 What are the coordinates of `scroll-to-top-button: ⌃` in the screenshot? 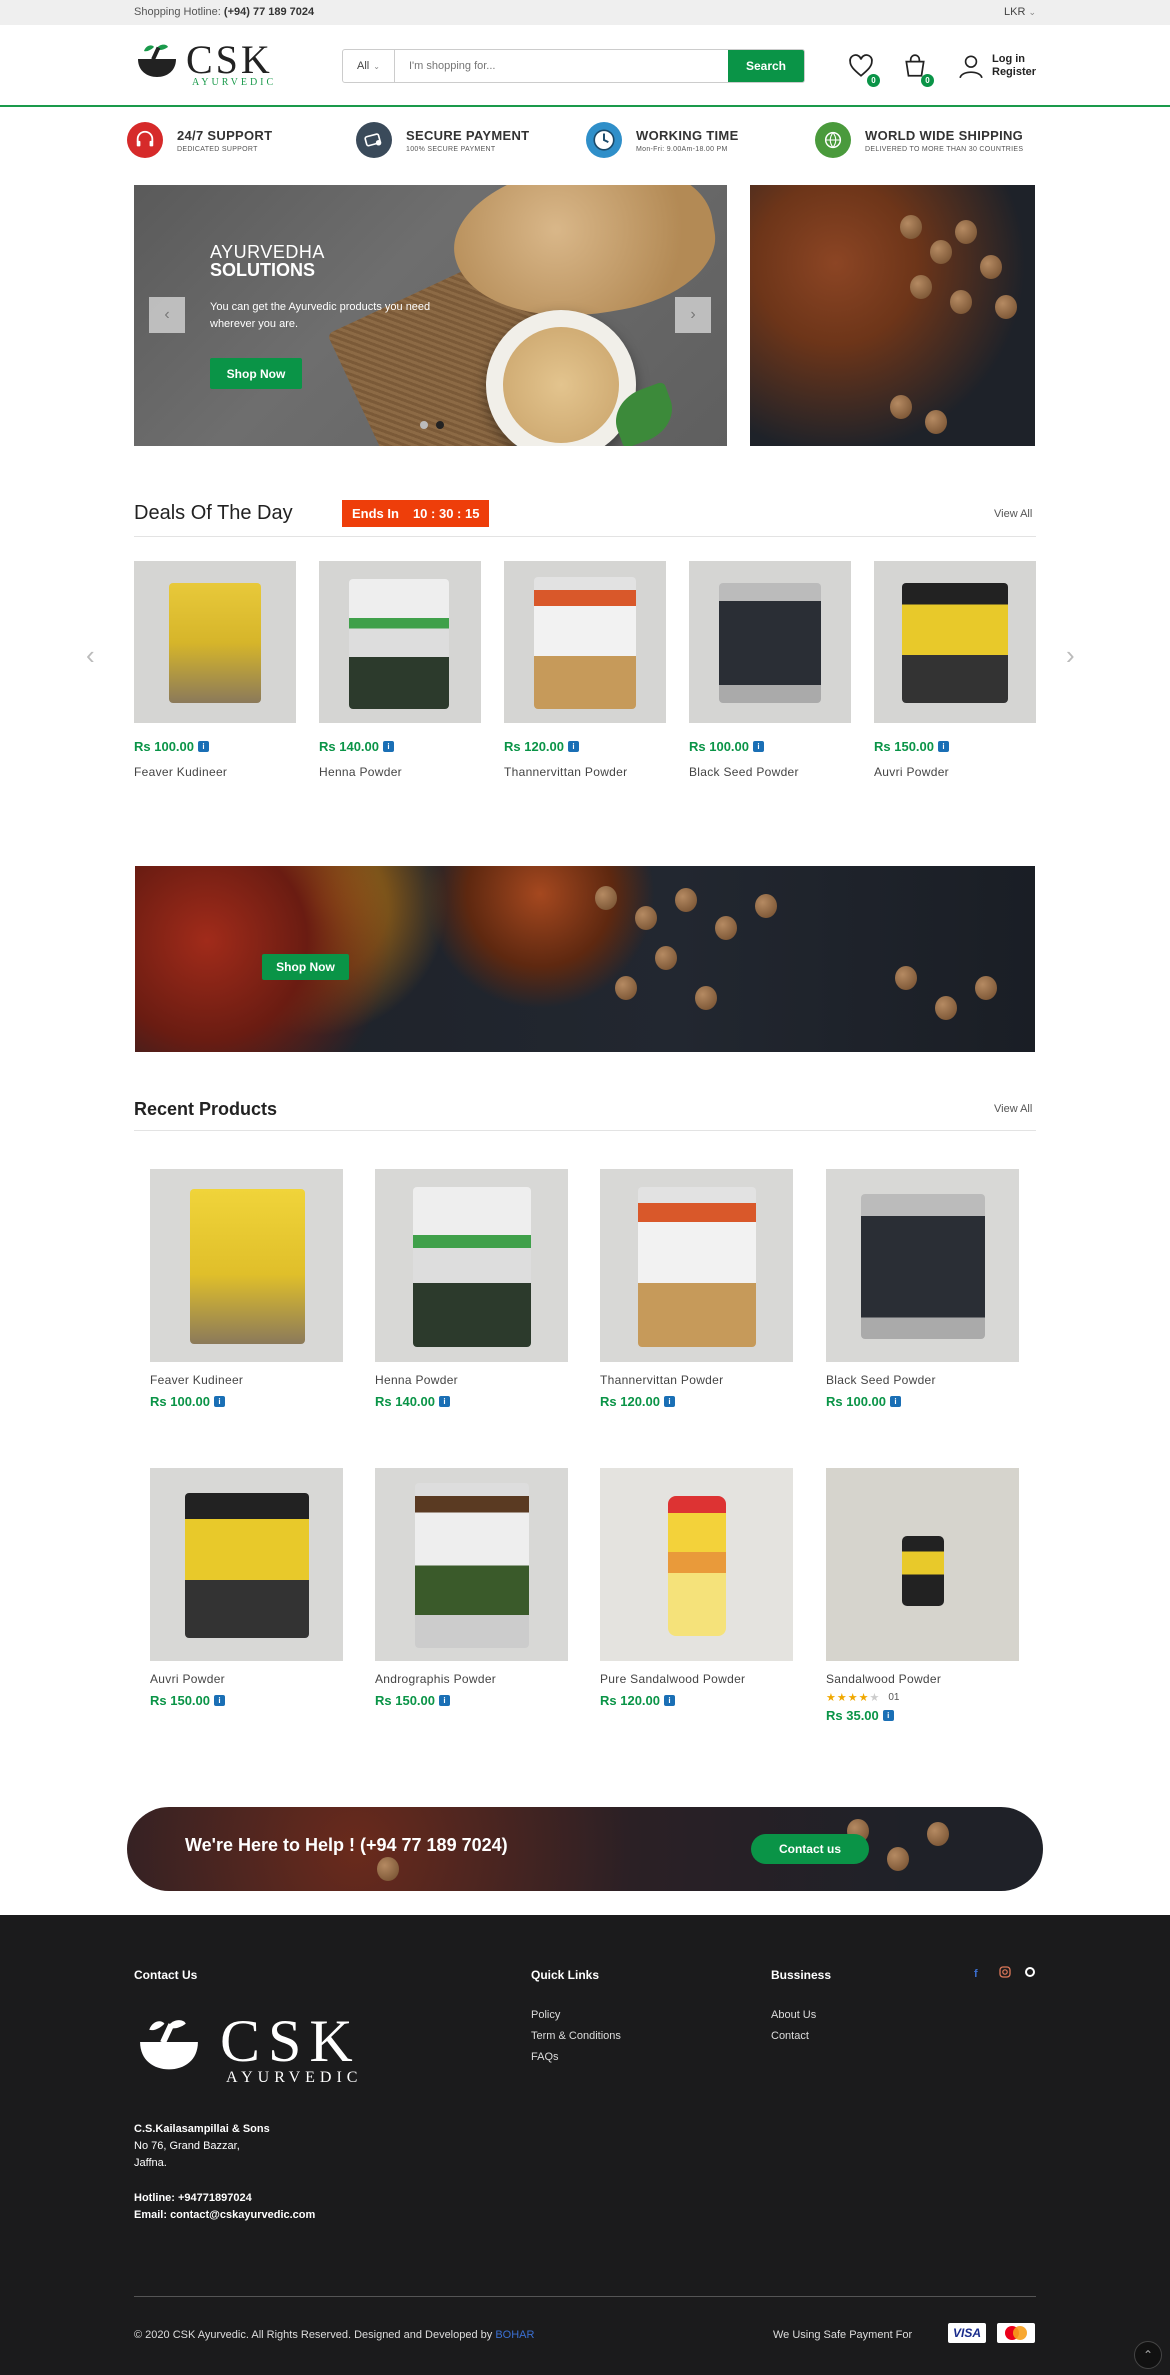 It's located at (1148, 2355).